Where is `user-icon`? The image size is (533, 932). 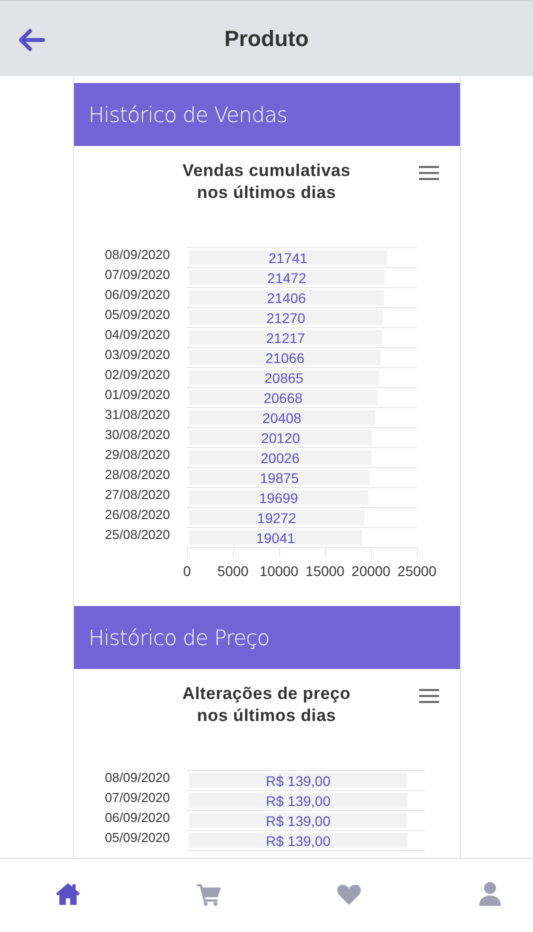
user-icon is located at coordinates (489, 893).